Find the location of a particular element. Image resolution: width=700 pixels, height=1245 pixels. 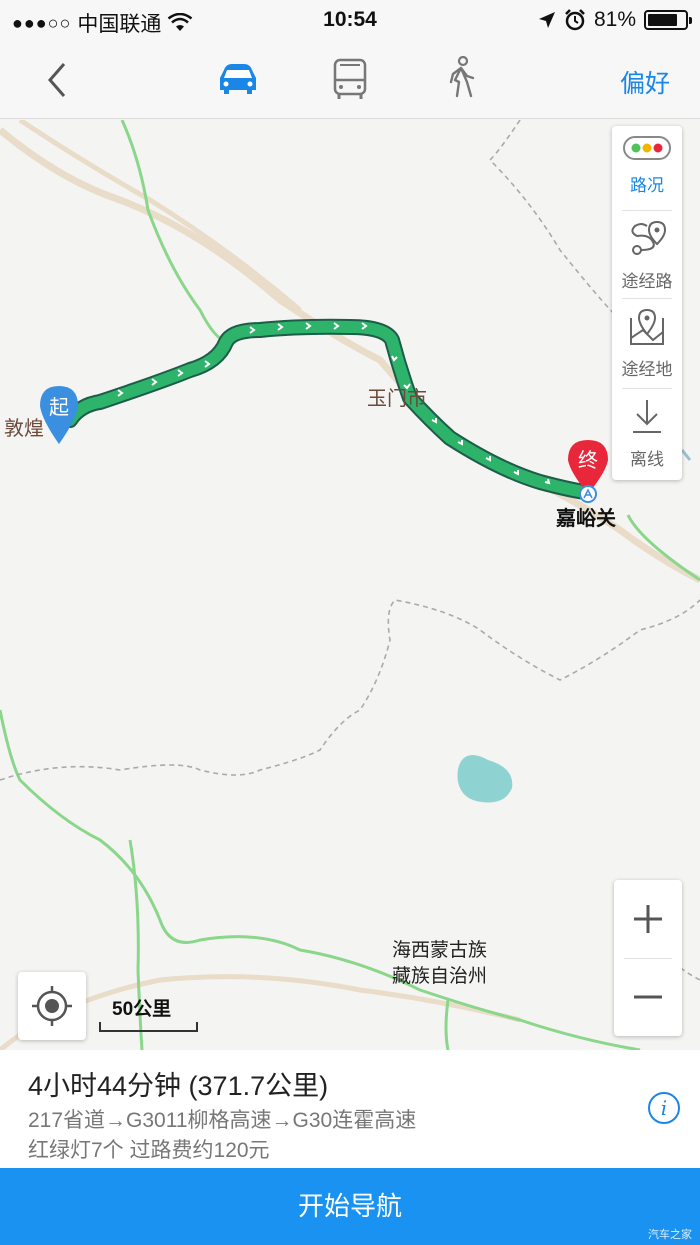

end-pin-icon: 终 is located at coordinates (588, 471).